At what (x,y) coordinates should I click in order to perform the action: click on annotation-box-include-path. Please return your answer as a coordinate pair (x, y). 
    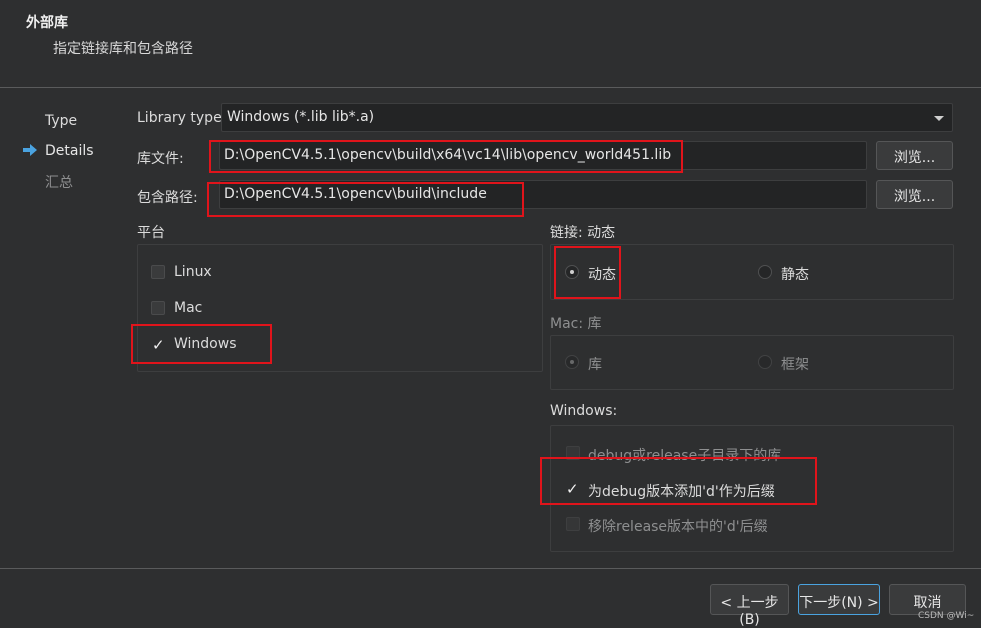
    Looking at the image, I should click on (365, 199).